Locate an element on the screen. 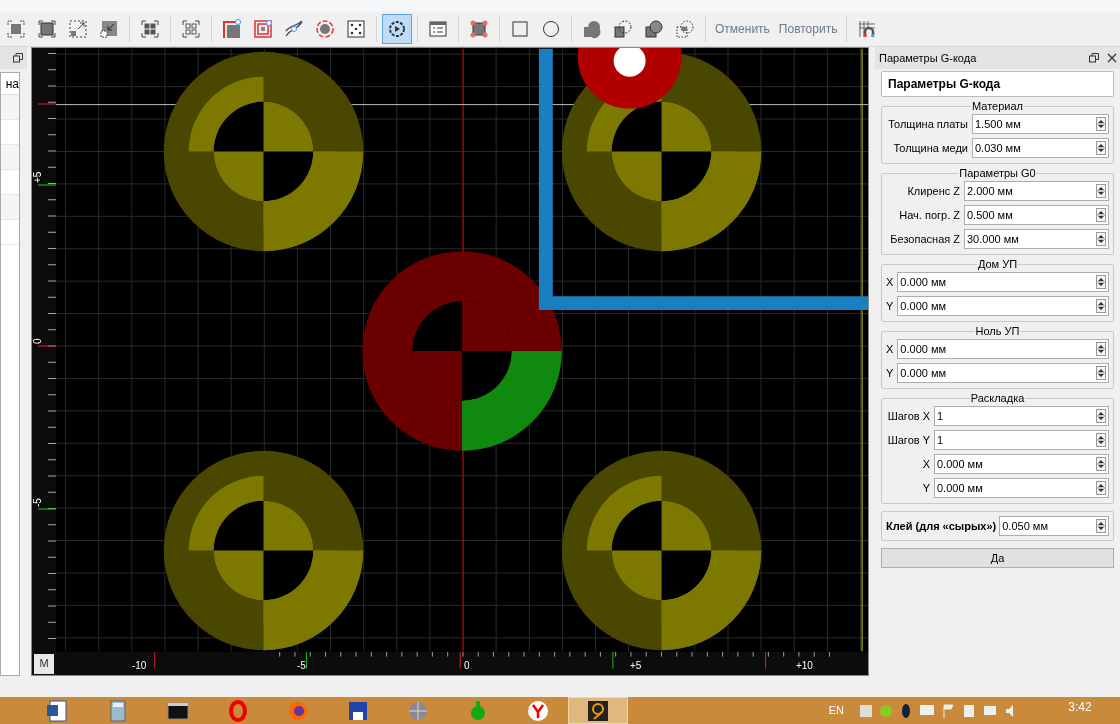 The height and width of the screenshot is (724, 1120). field-label: Нач. погр. Z is located at coordinates (929, 215).